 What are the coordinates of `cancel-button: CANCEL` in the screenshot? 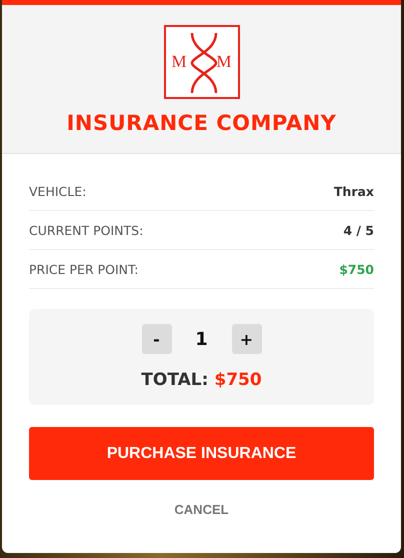 It's located at (201, 509).